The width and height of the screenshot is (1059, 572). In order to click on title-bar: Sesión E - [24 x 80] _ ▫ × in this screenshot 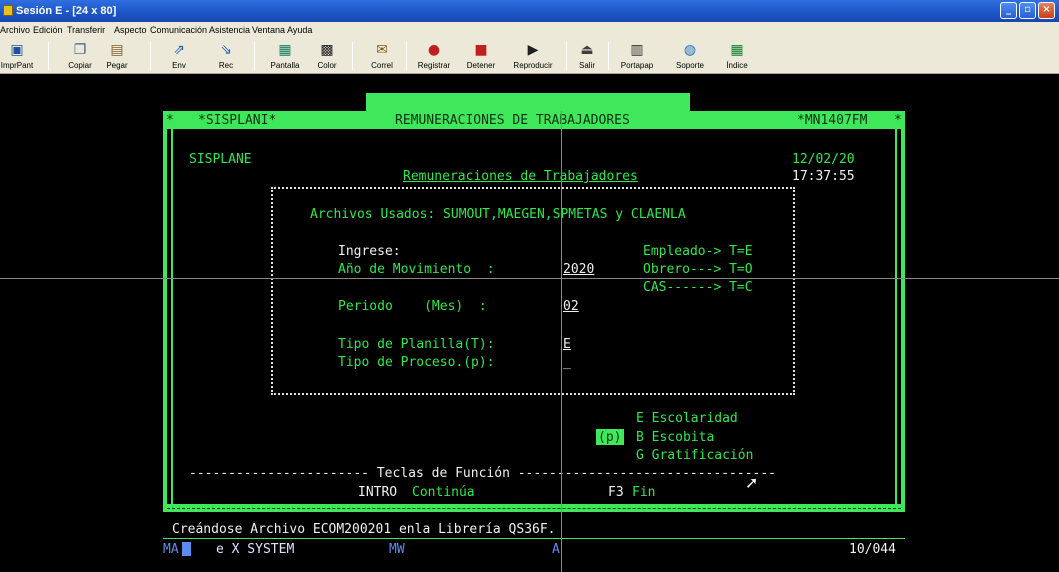, I will do `click(529, 11)`.